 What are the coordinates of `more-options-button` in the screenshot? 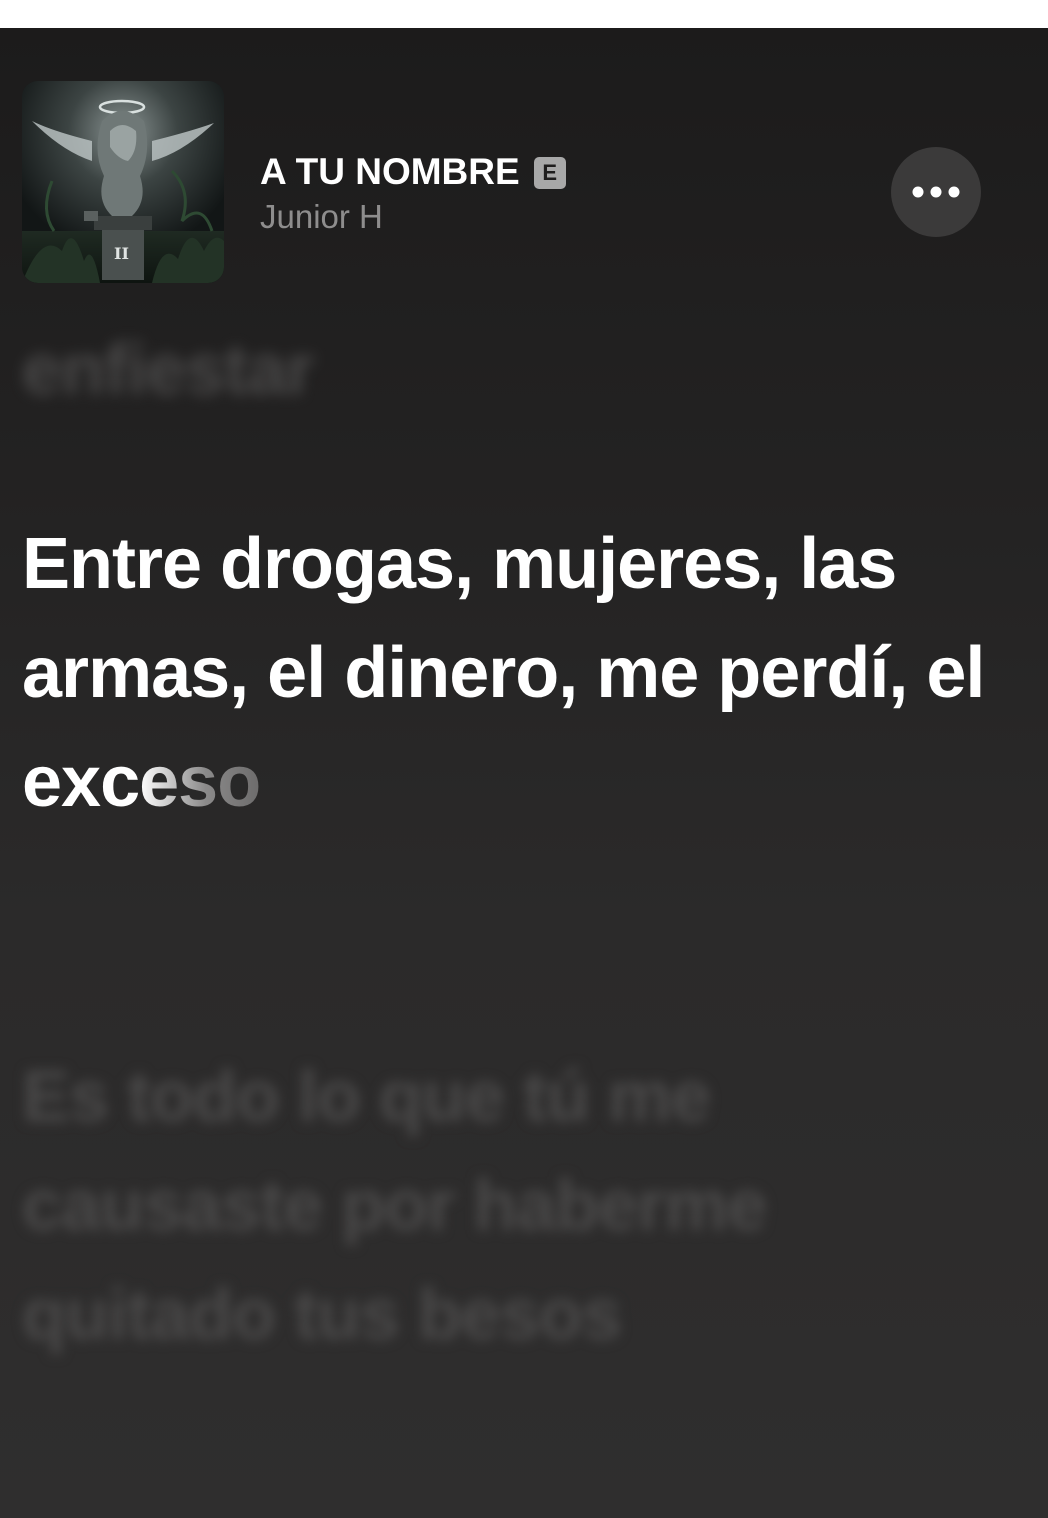 It's located at (936, 192).